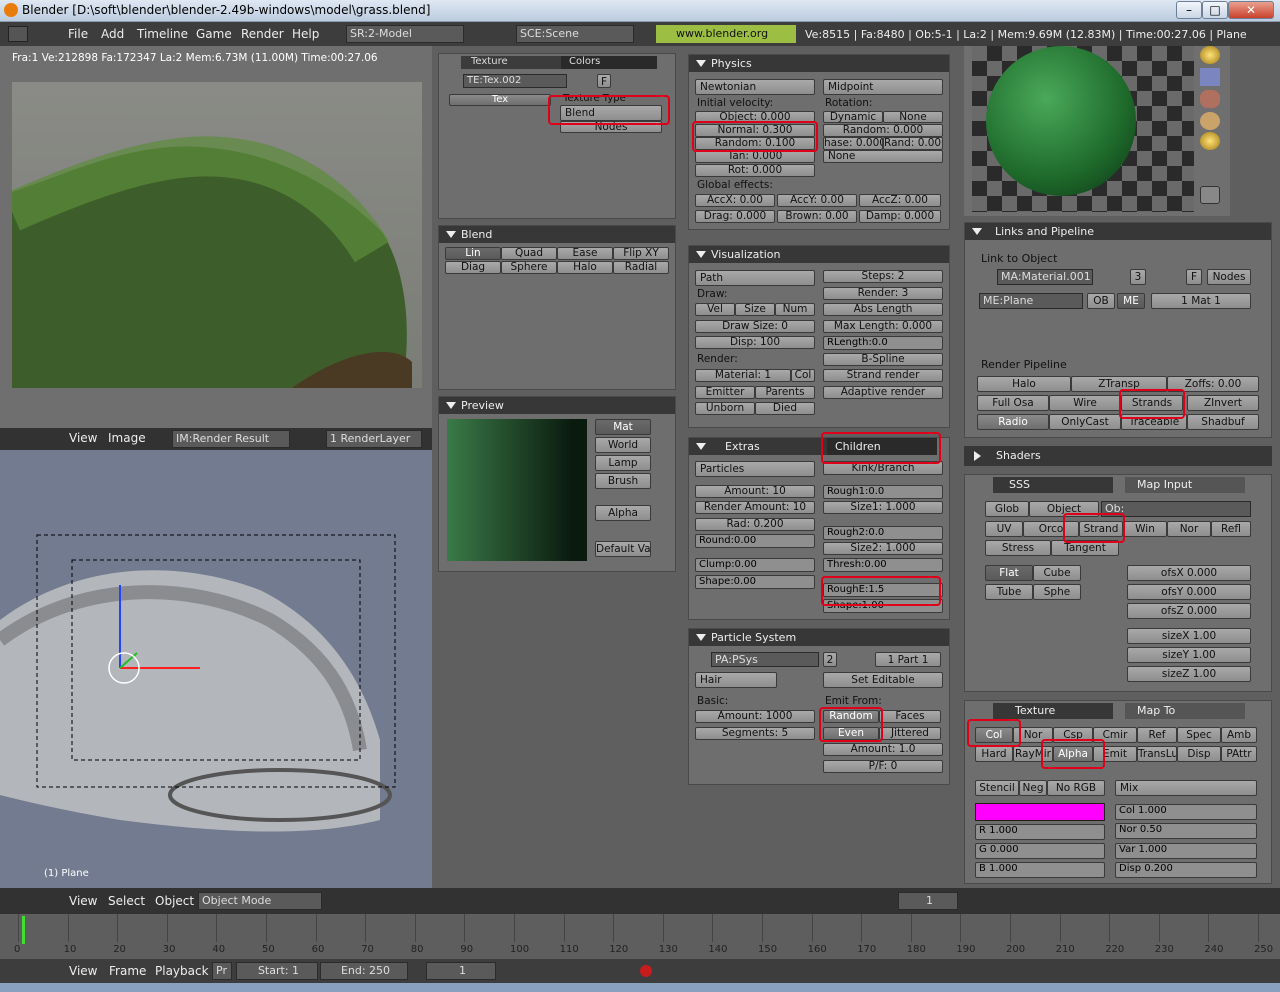  What do you see at coordinates (1018, 548) in the screenshot?
I see `mapin-stress: Stress` at bounding box center [1018, 548].